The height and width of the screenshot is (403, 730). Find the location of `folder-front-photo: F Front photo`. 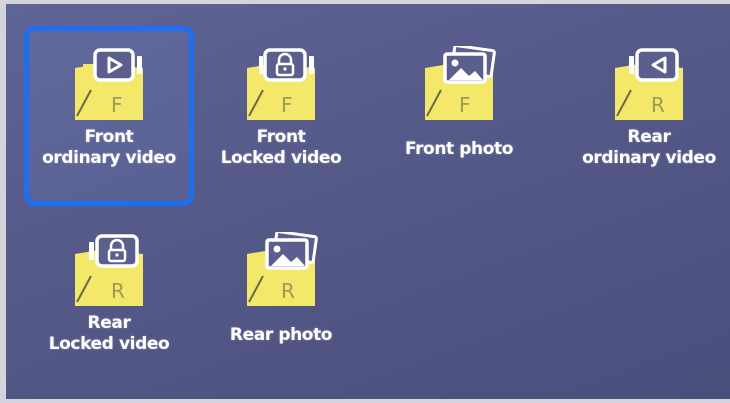

folder-front-photo: F Front photo is located at coordinates (459, 116).